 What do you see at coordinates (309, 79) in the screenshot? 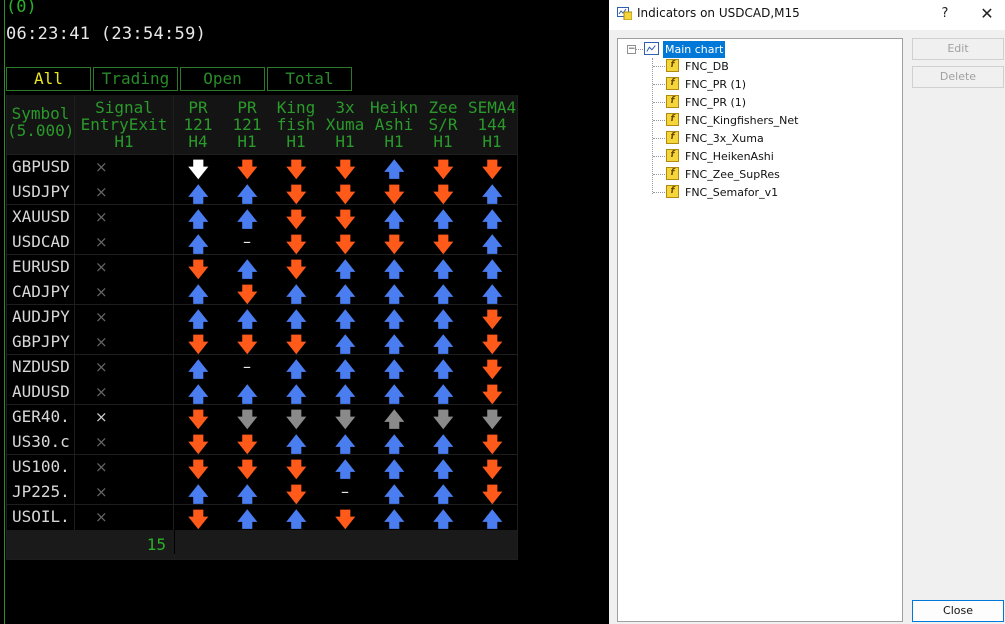
I see `tab-total: Total` at bounding box center [309, 79].